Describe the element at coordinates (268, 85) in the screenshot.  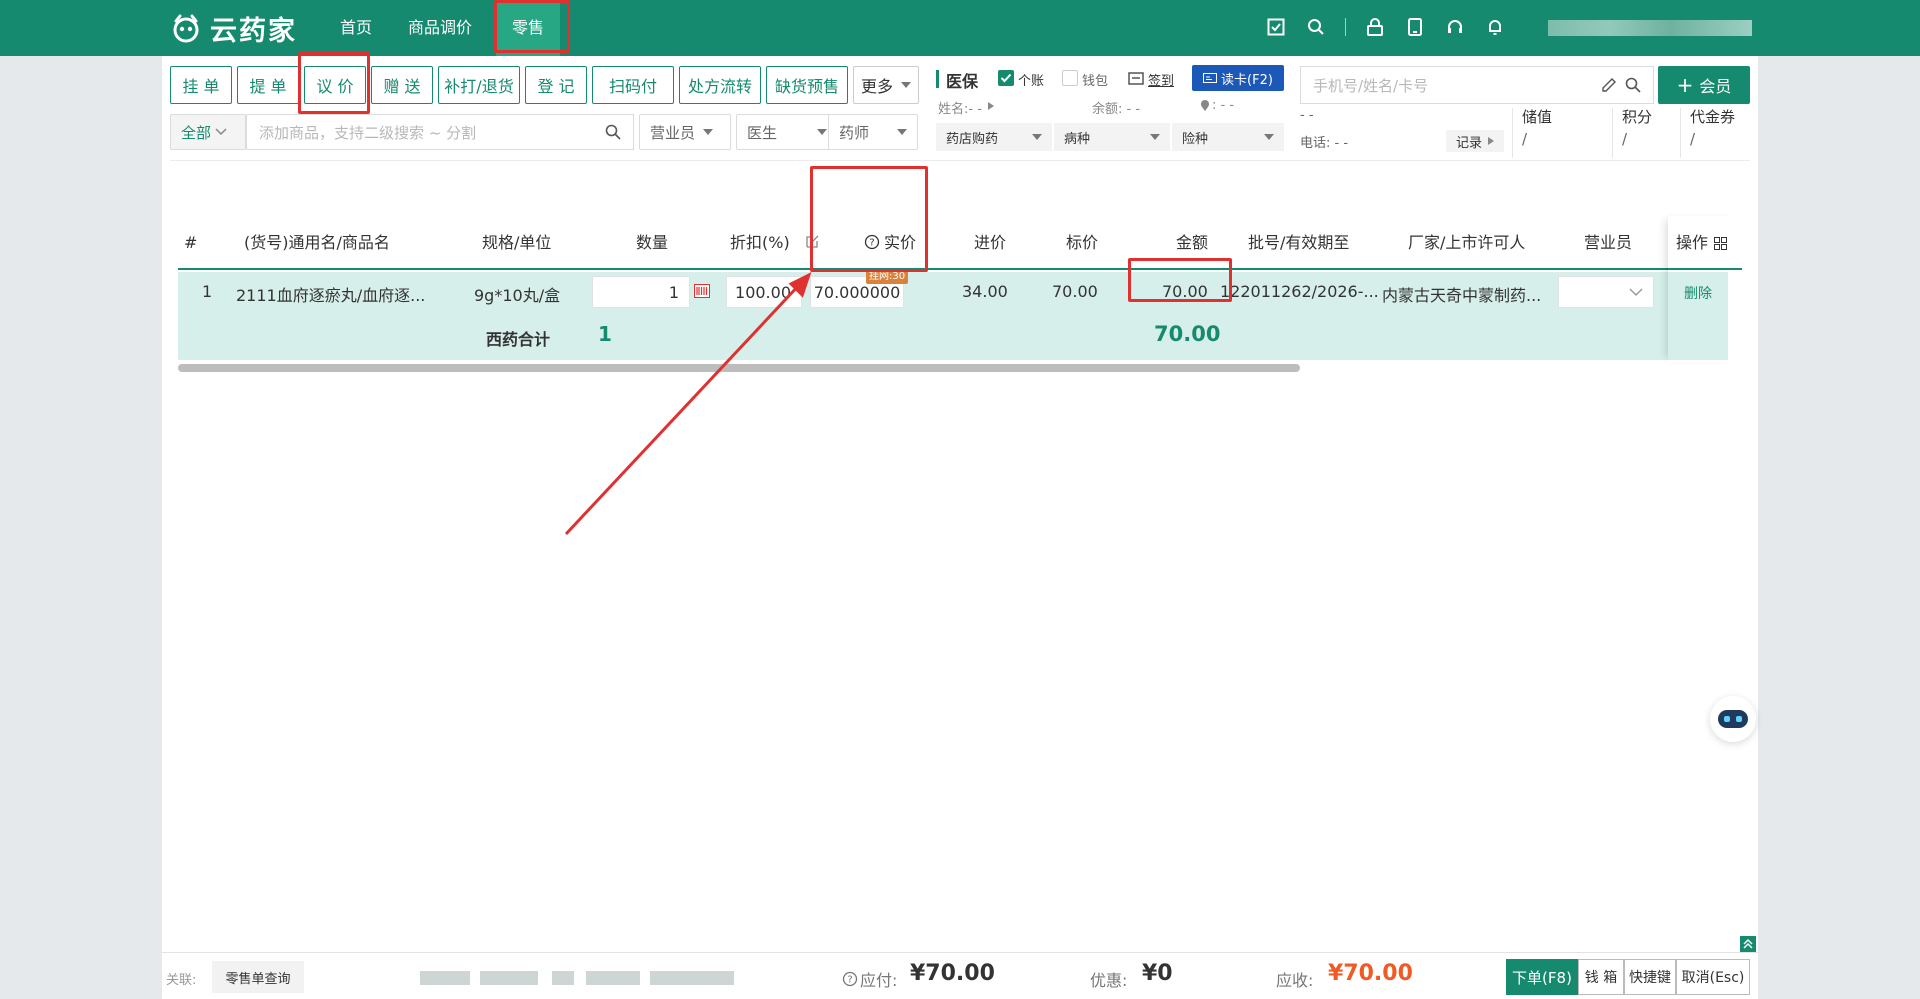
I see `retrieve-order-button: 提 单` at that location.